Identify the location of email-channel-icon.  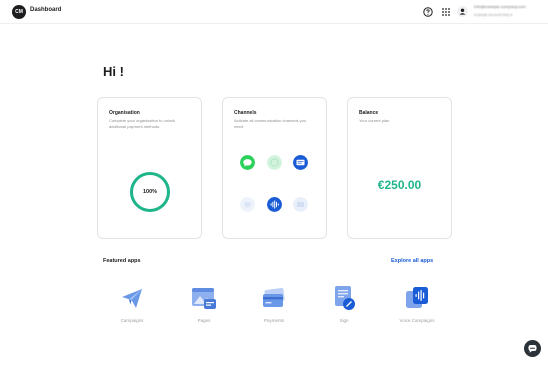
(300, 204).